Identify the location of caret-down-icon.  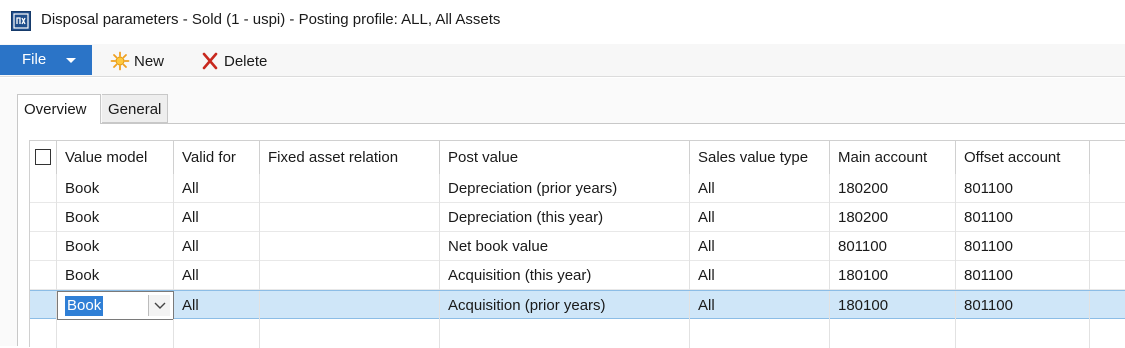
(71, 60).